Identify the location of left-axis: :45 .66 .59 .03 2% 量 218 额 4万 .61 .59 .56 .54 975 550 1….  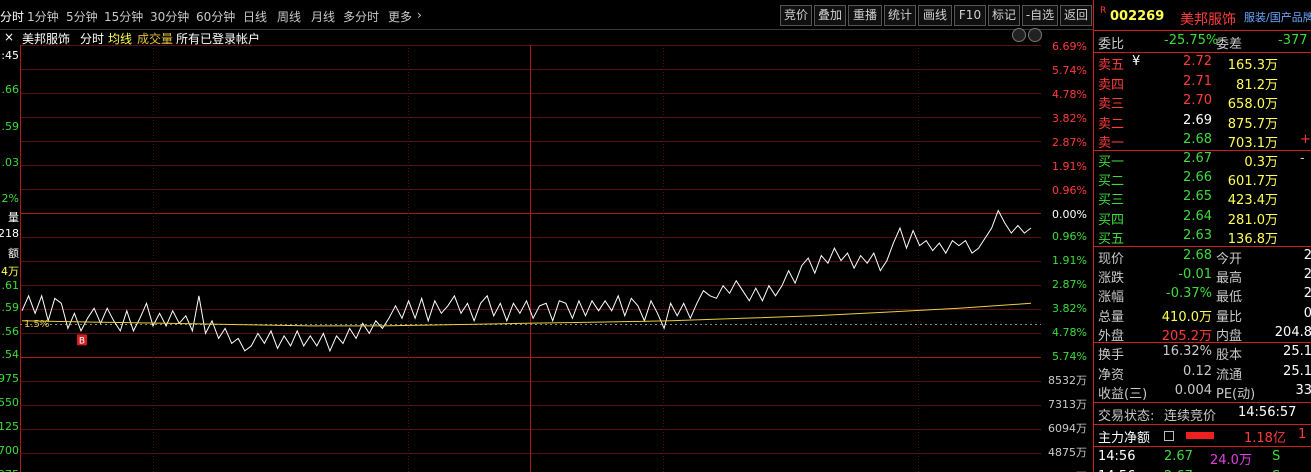
(10, 258).